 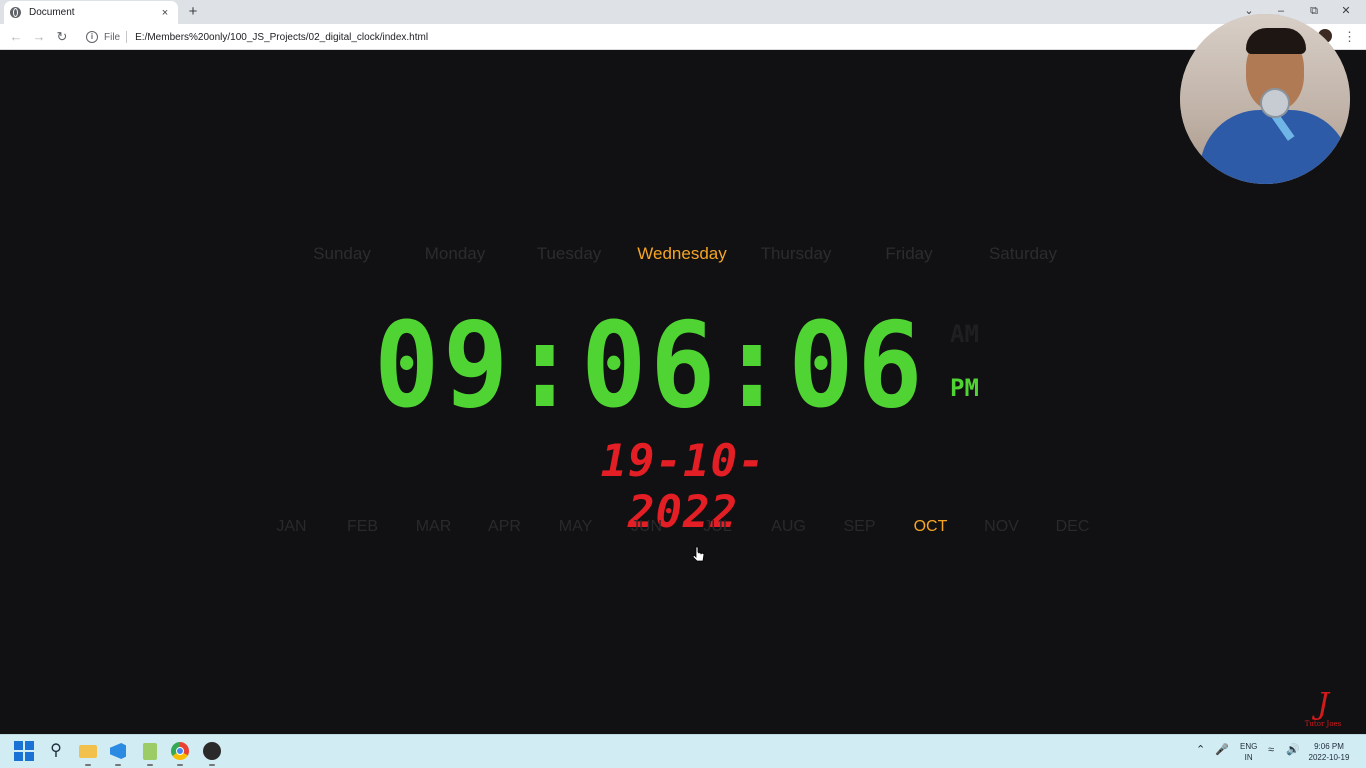 I want to click on region-code: IN, so click(x=1248, y=757).